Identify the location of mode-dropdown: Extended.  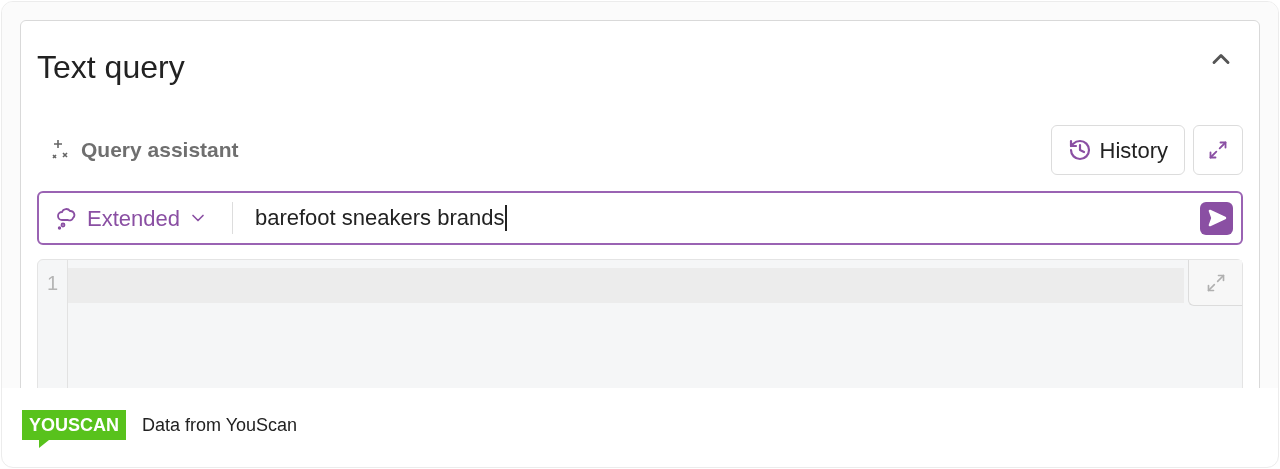
(144, 218).